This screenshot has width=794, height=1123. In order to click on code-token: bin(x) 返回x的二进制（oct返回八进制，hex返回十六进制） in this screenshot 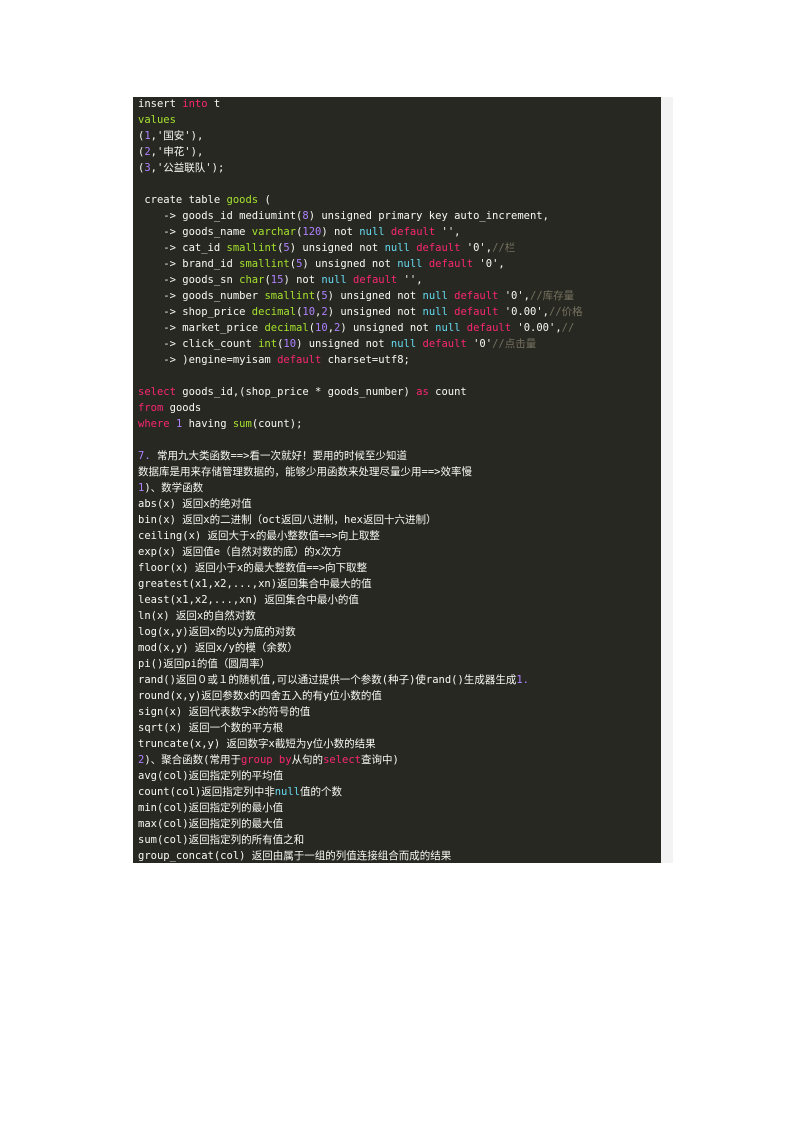, I will do `click(287, 520)`.